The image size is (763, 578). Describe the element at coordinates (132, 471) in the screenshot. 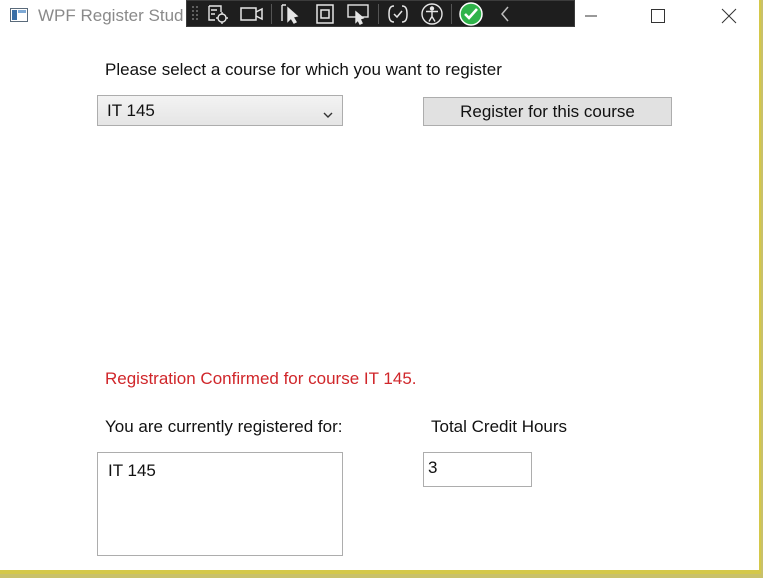

I see `list-item: IT 145` at that location.